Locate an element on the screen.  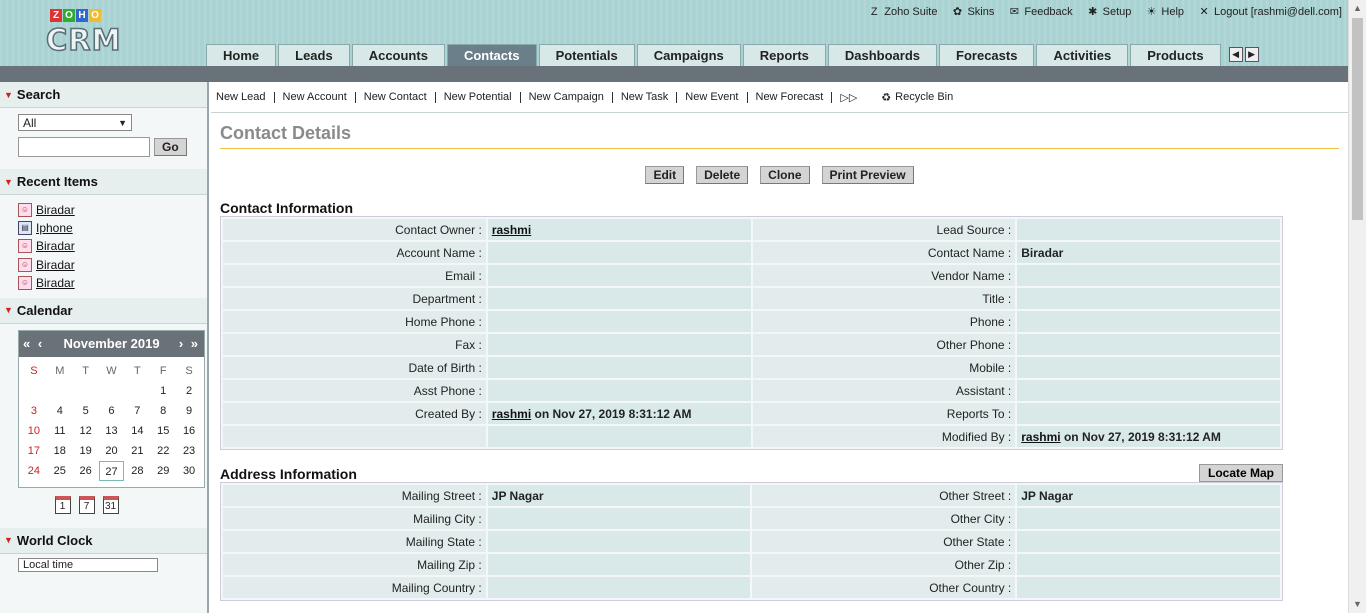
calendar-day: 5 is located at coordinates (86, 411).